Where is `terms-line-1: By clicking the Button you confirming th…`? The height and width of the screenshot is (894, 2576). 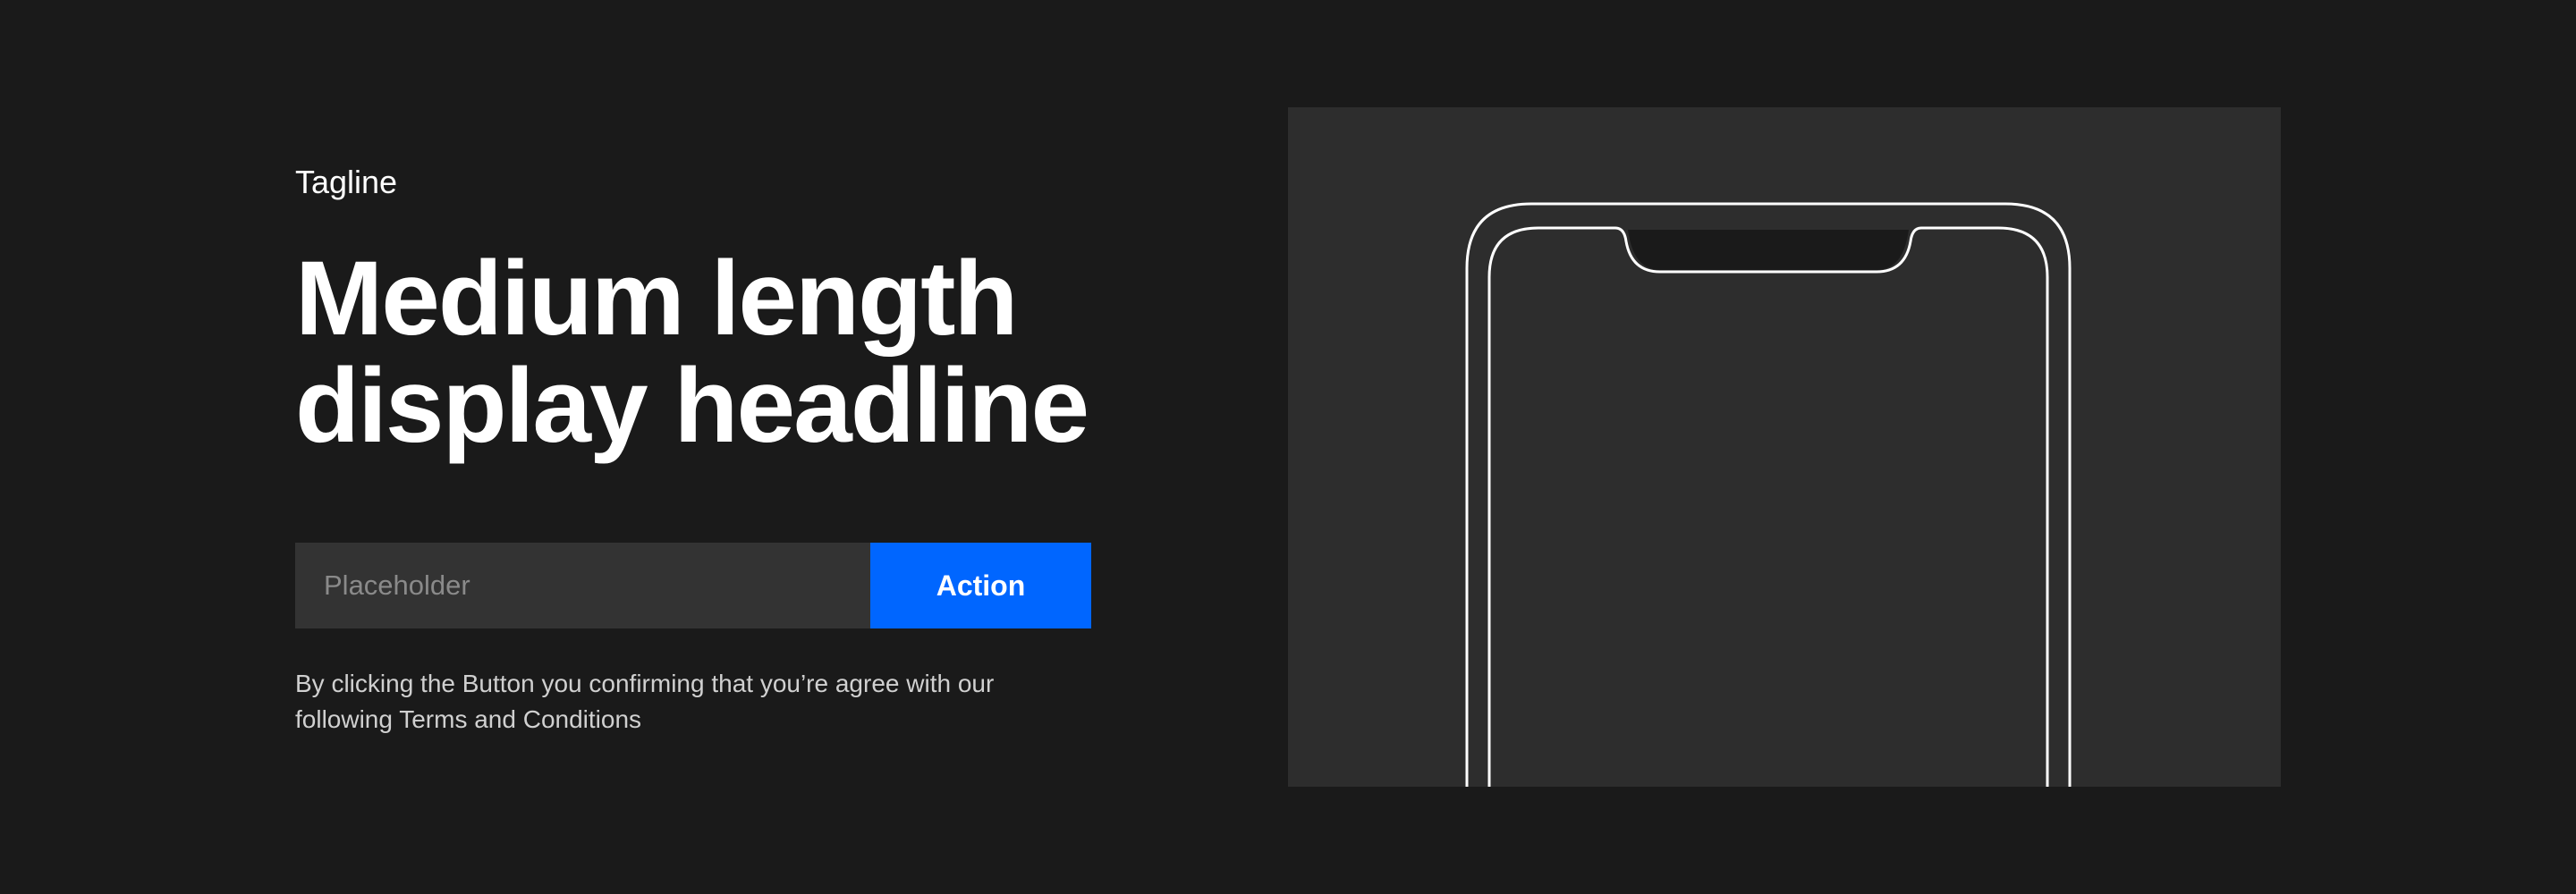 terms-line-1: By clicking the Button you confirming th… is located at coordinates (645, 683).